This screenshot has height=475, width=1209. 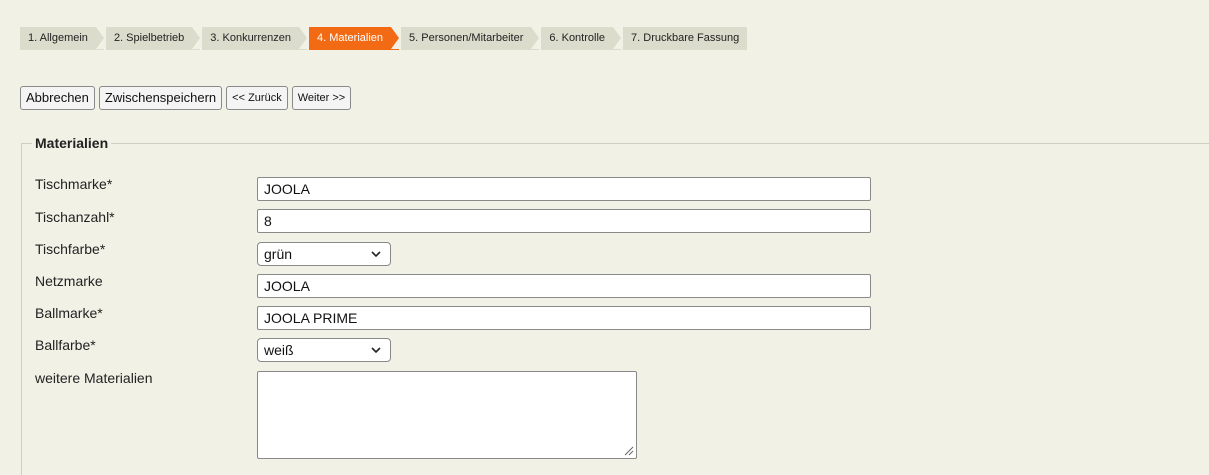 What do you see at coordinates (447, 415) in the screenshot?
I see `weitere-materialien-textarea` at bounding box center [447, 415].